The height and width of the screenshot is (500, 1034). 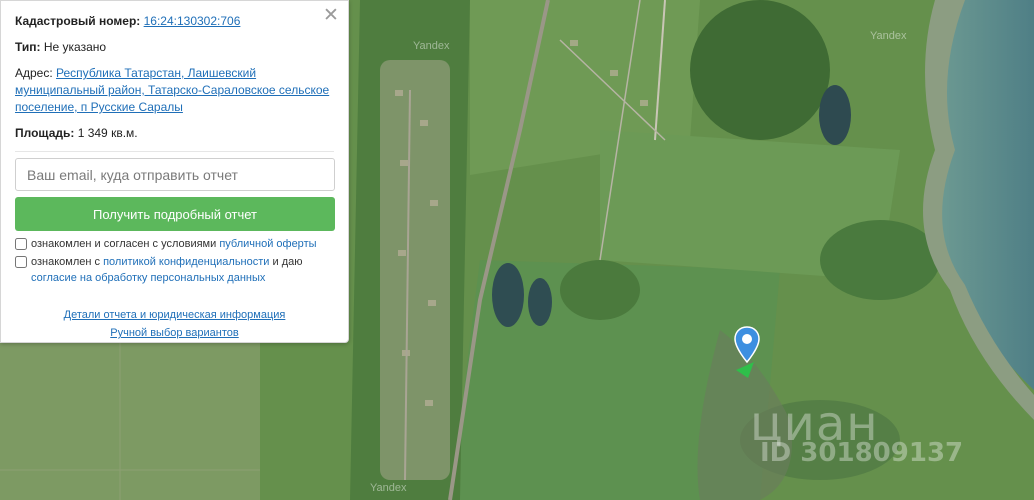 I want to click on consent-privacy-text: ознакомлен с, so click(x=66, y=262).